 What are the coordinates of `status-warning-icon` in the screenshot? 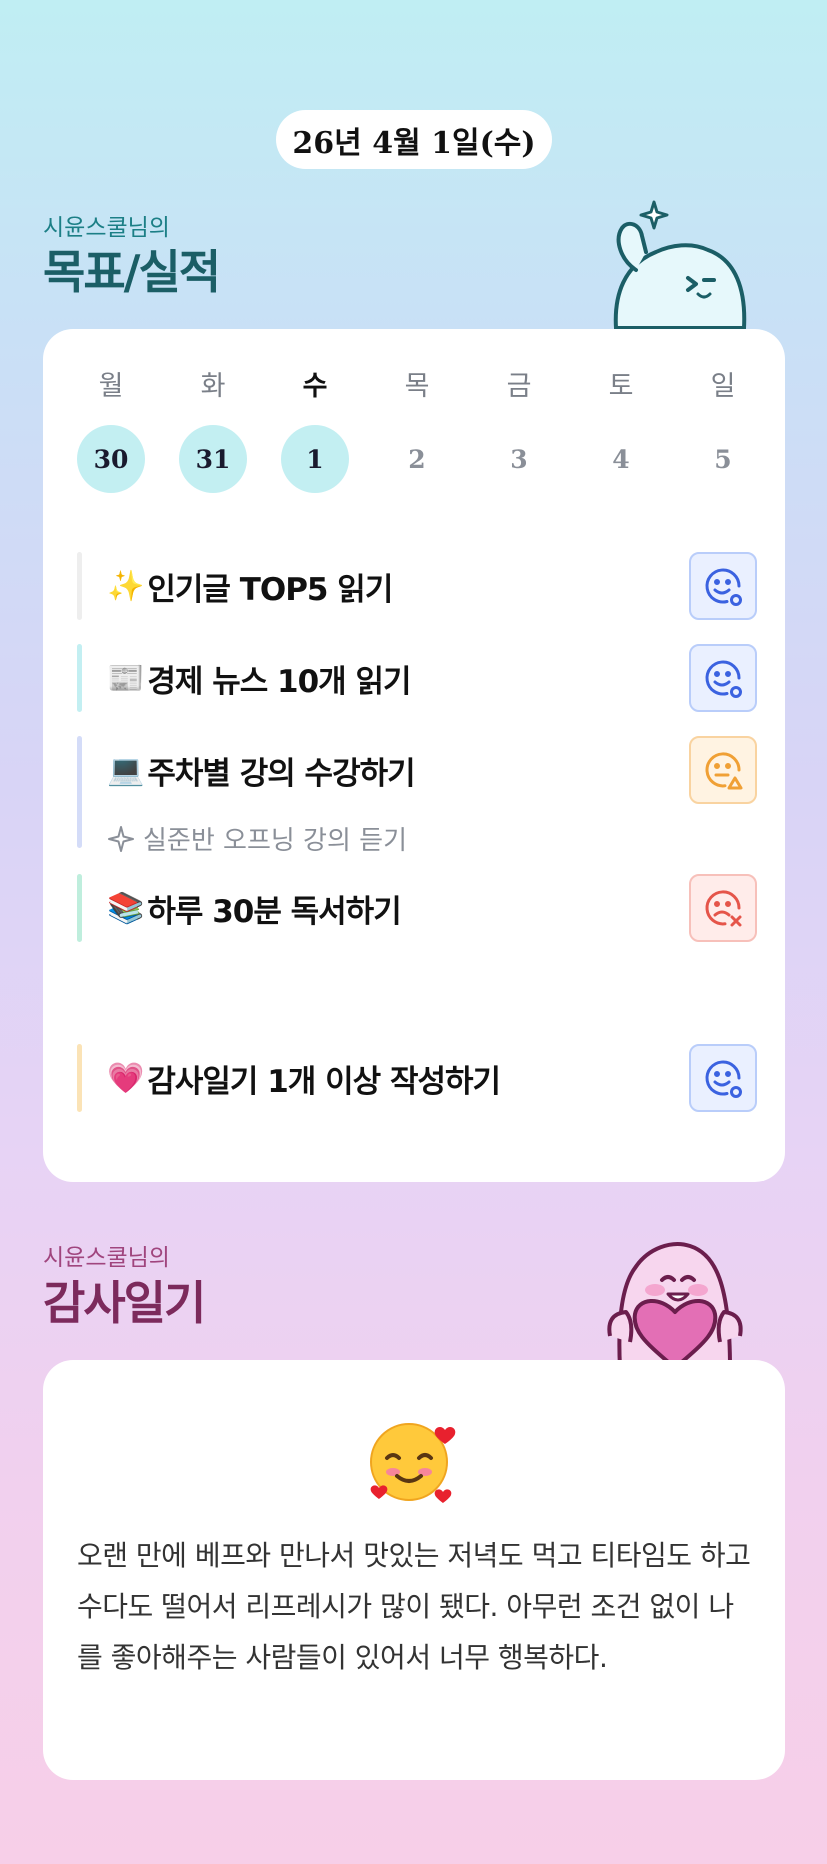 It's located at (723, 770).